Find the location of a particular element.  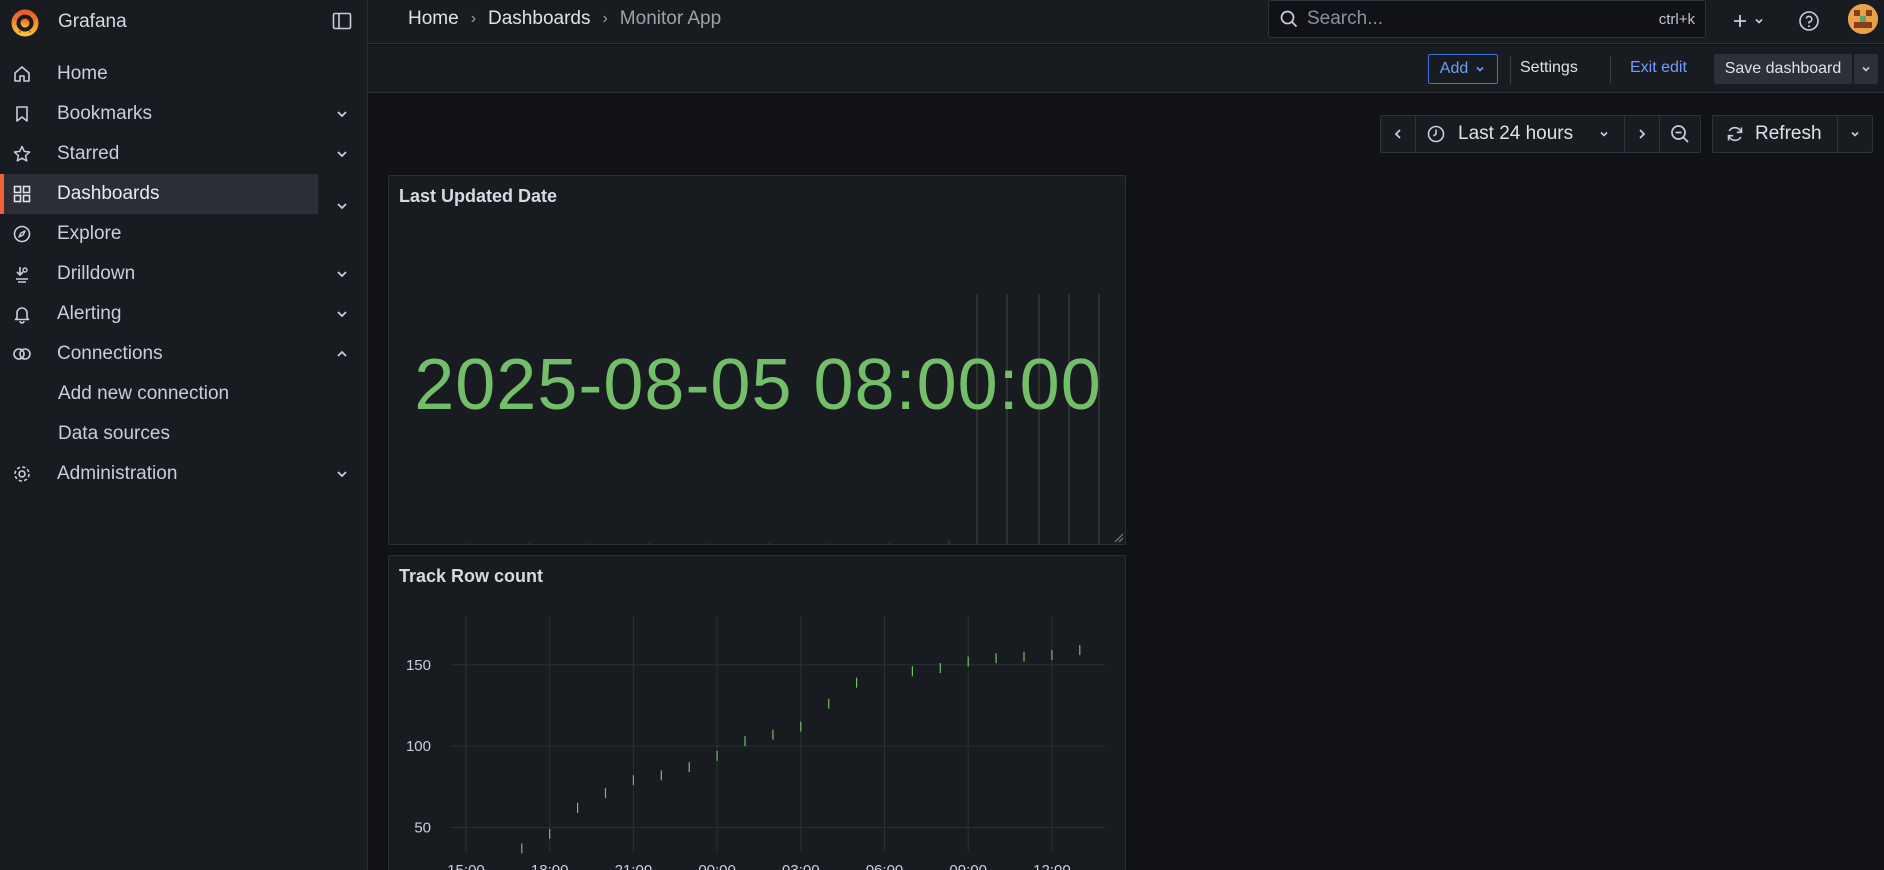

sidebar-item-label: Bookmarks is located at coordinates (105, 113).